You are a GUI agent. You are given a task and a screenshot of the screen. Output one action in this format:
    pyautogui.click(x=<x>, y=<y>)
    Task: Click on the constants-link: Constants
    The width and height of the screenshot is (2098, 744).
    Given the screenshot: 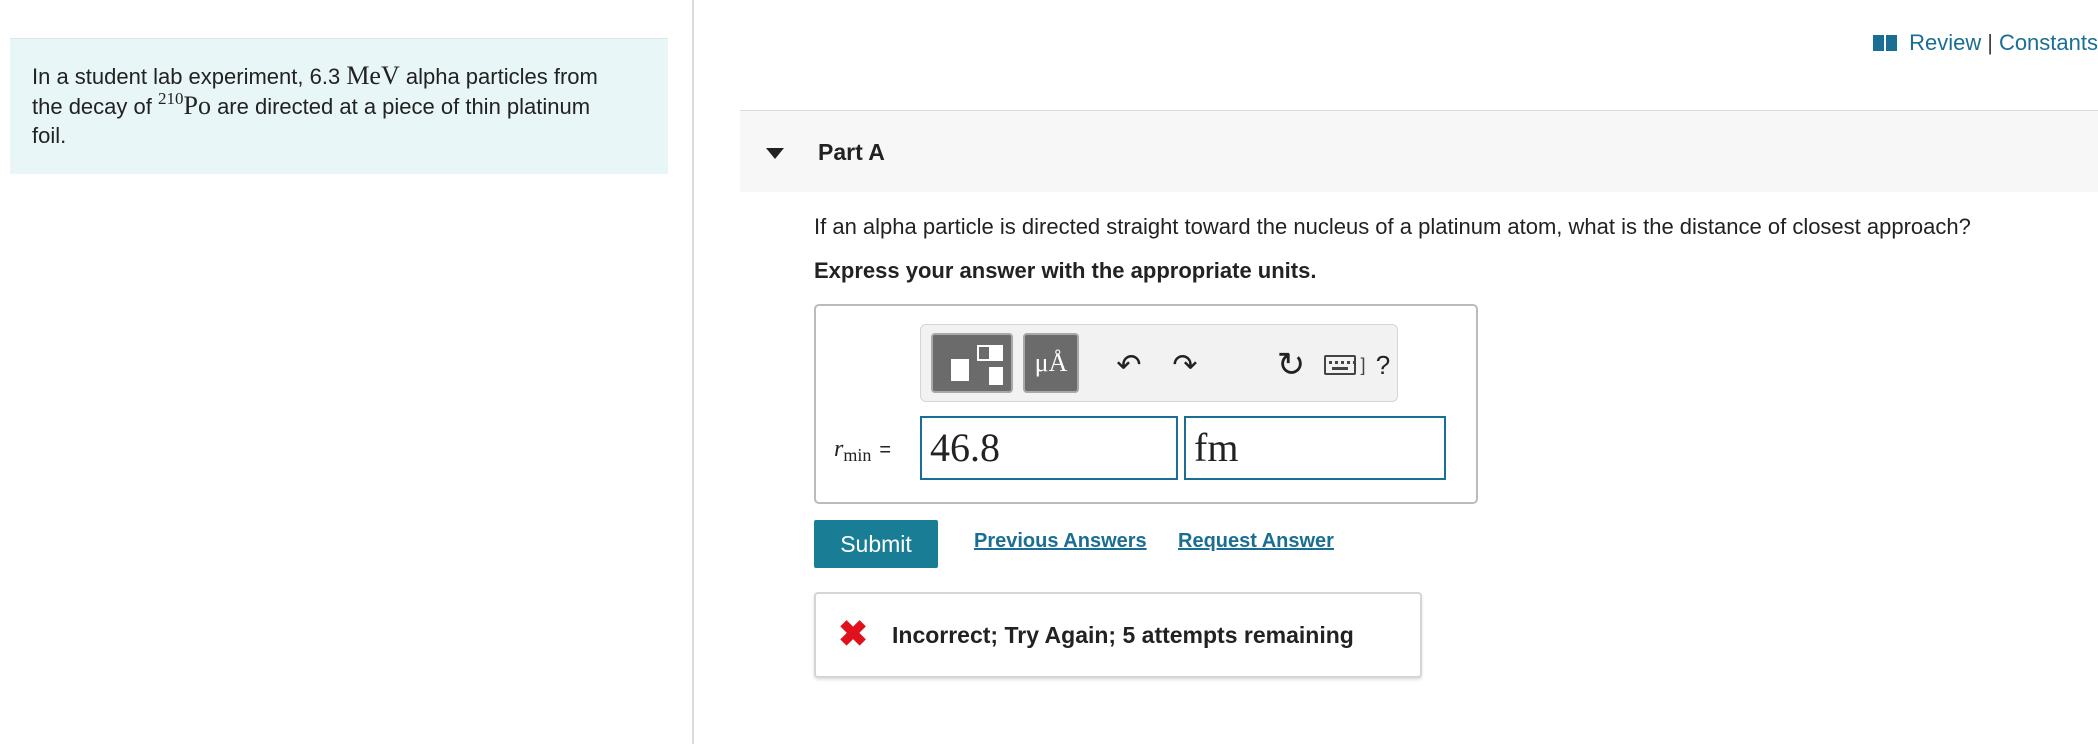 What is the action you would take?
    pyautogui.click(x=2048, y=43)
    